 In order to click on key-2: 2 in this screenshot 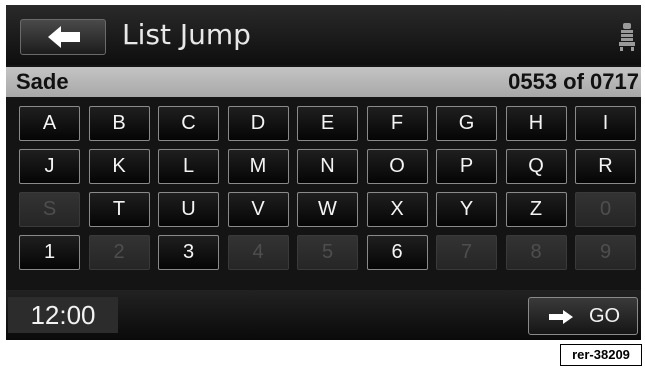, I will do `click(119, 252)`.